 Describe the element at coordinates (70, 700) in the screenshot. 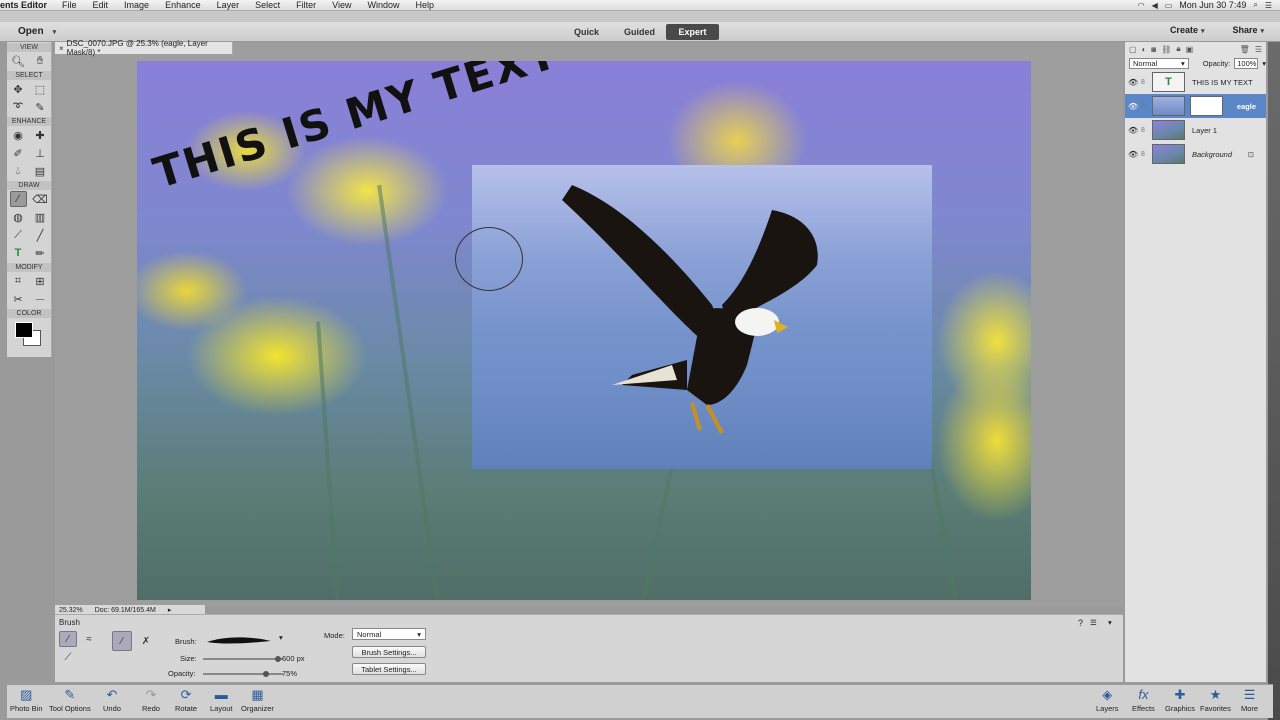

I see `tool-options-button: ✎ Tool Options` at that location.